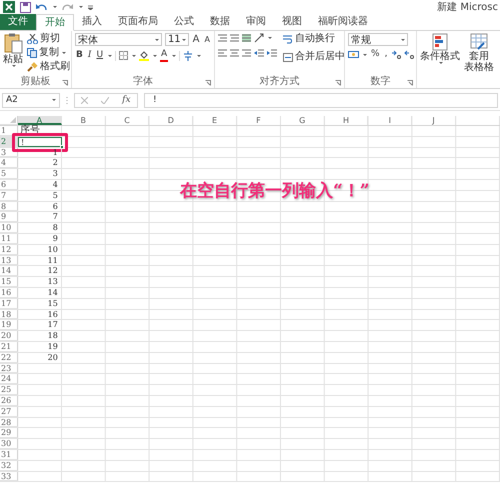  Describe the element at coordinates (18, 22) in the screenshot. I see `ribbon-tab: 文件` at that location.